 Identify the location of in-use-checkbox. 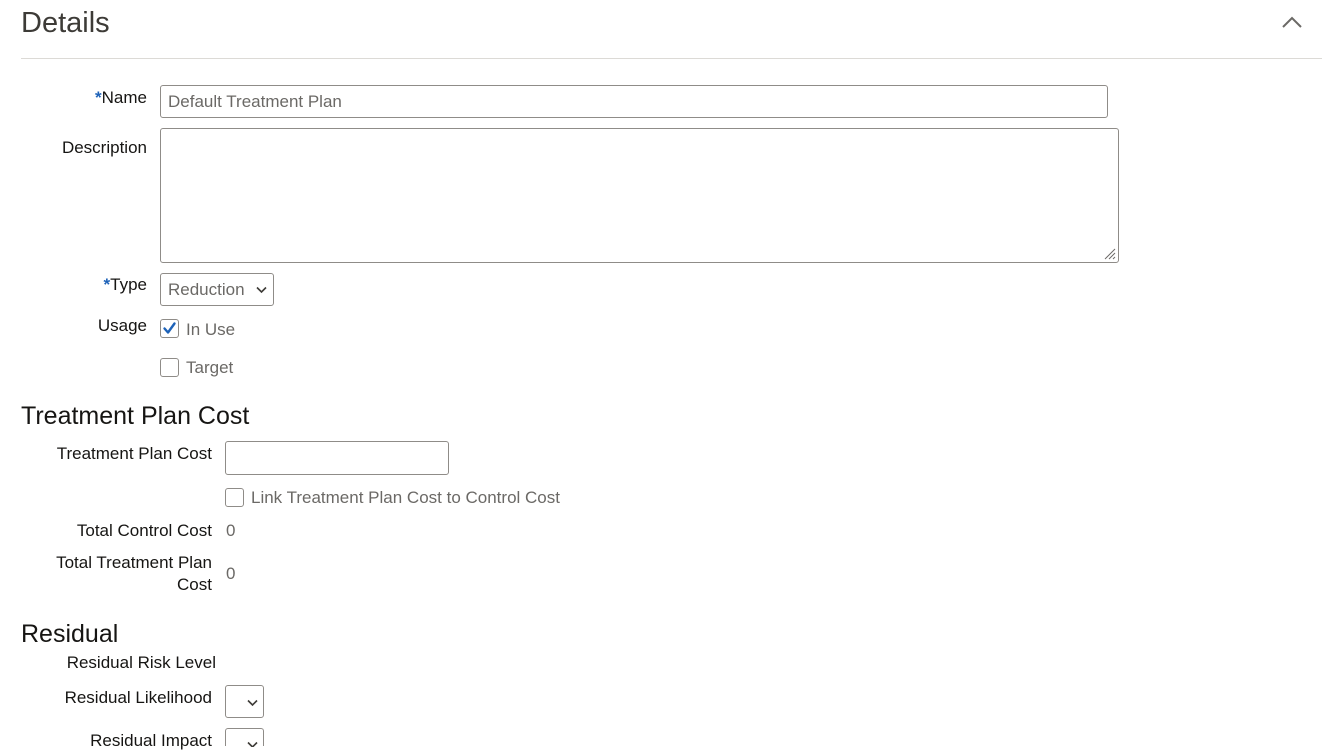
(169, 328).